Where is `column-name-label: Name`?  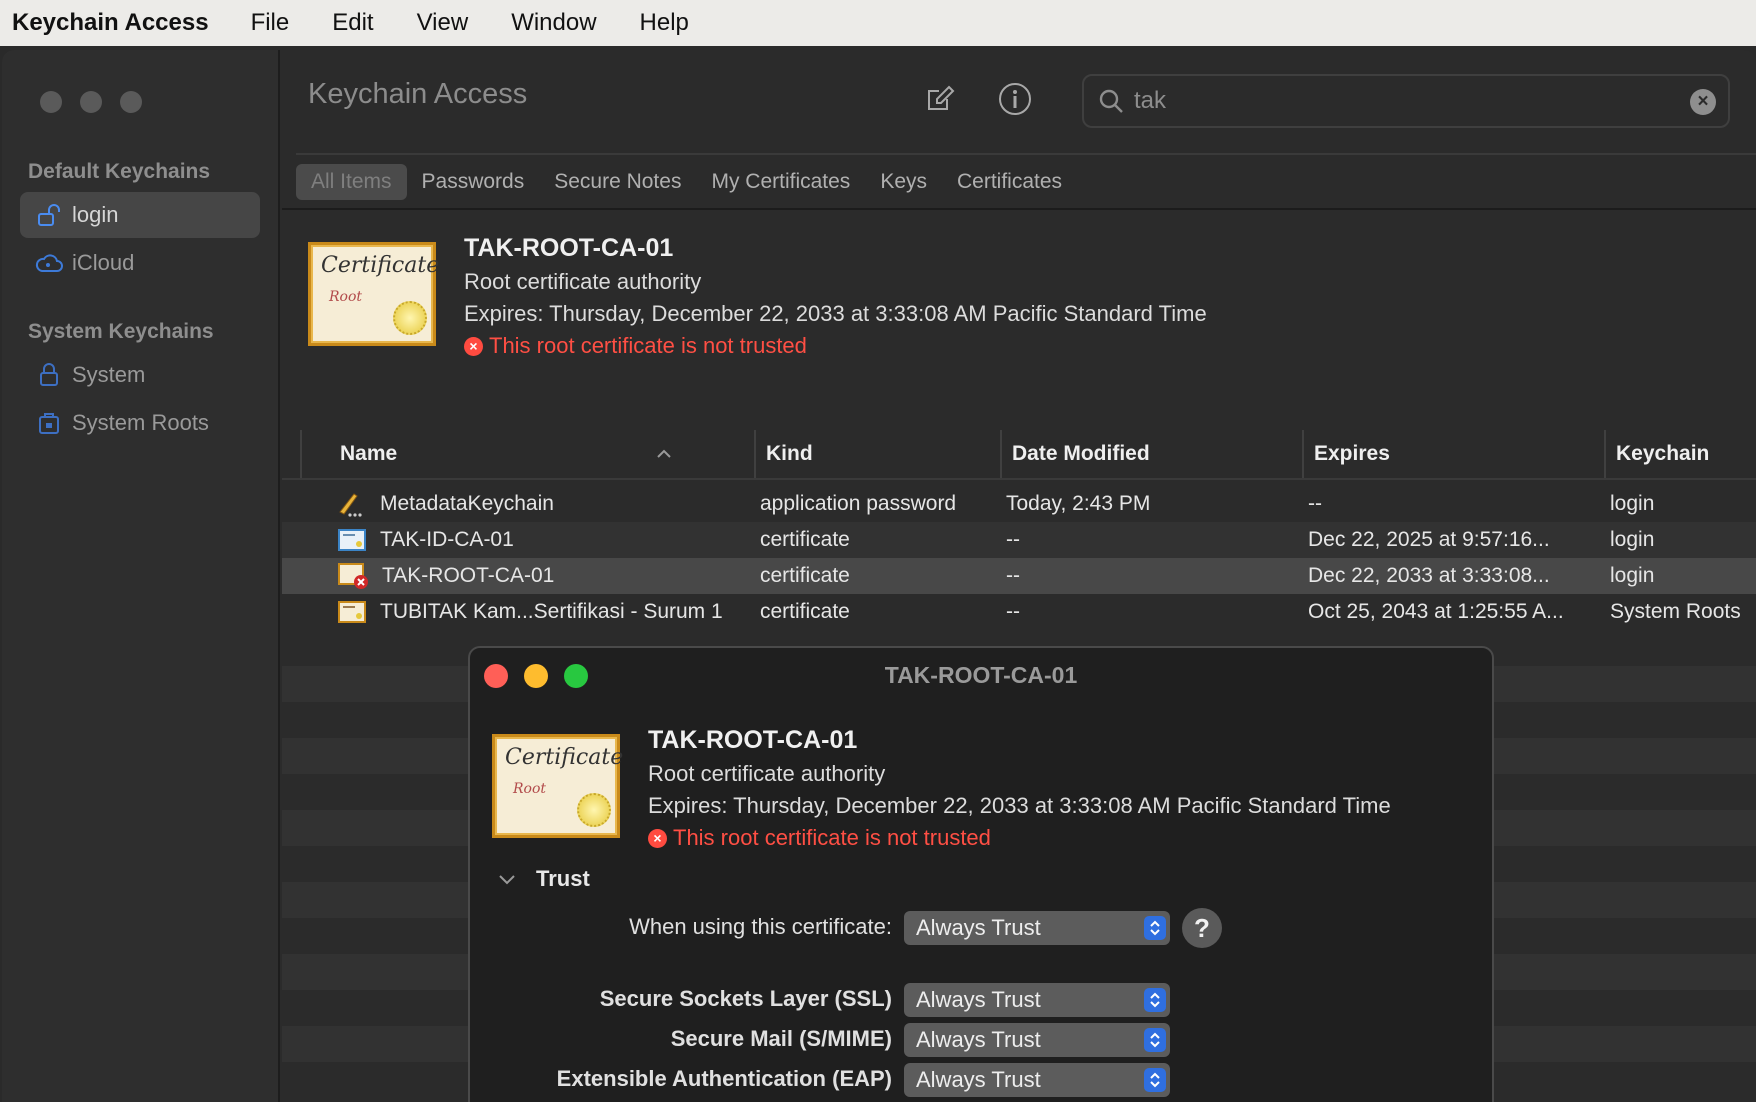 column-name-label: Name is located at coordinates (369, 453).